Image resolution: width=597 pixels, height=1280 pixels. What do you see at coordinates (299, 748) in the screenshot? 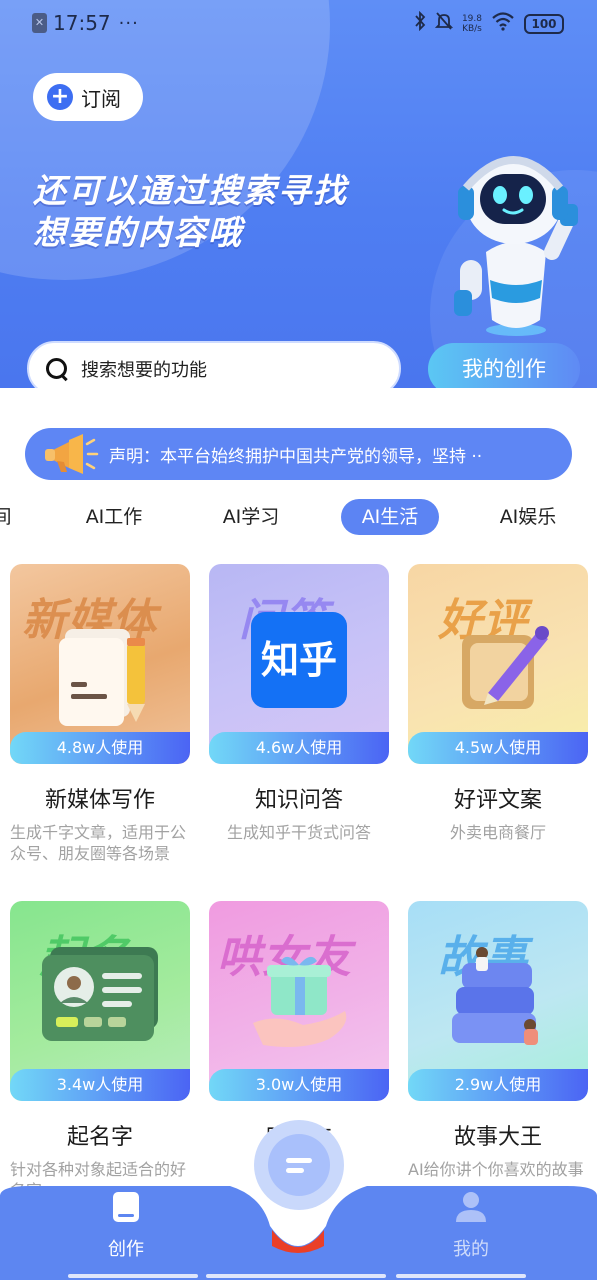
I see `card-usage-badge: 4.6w人使用` at bounding box center [299, 748].